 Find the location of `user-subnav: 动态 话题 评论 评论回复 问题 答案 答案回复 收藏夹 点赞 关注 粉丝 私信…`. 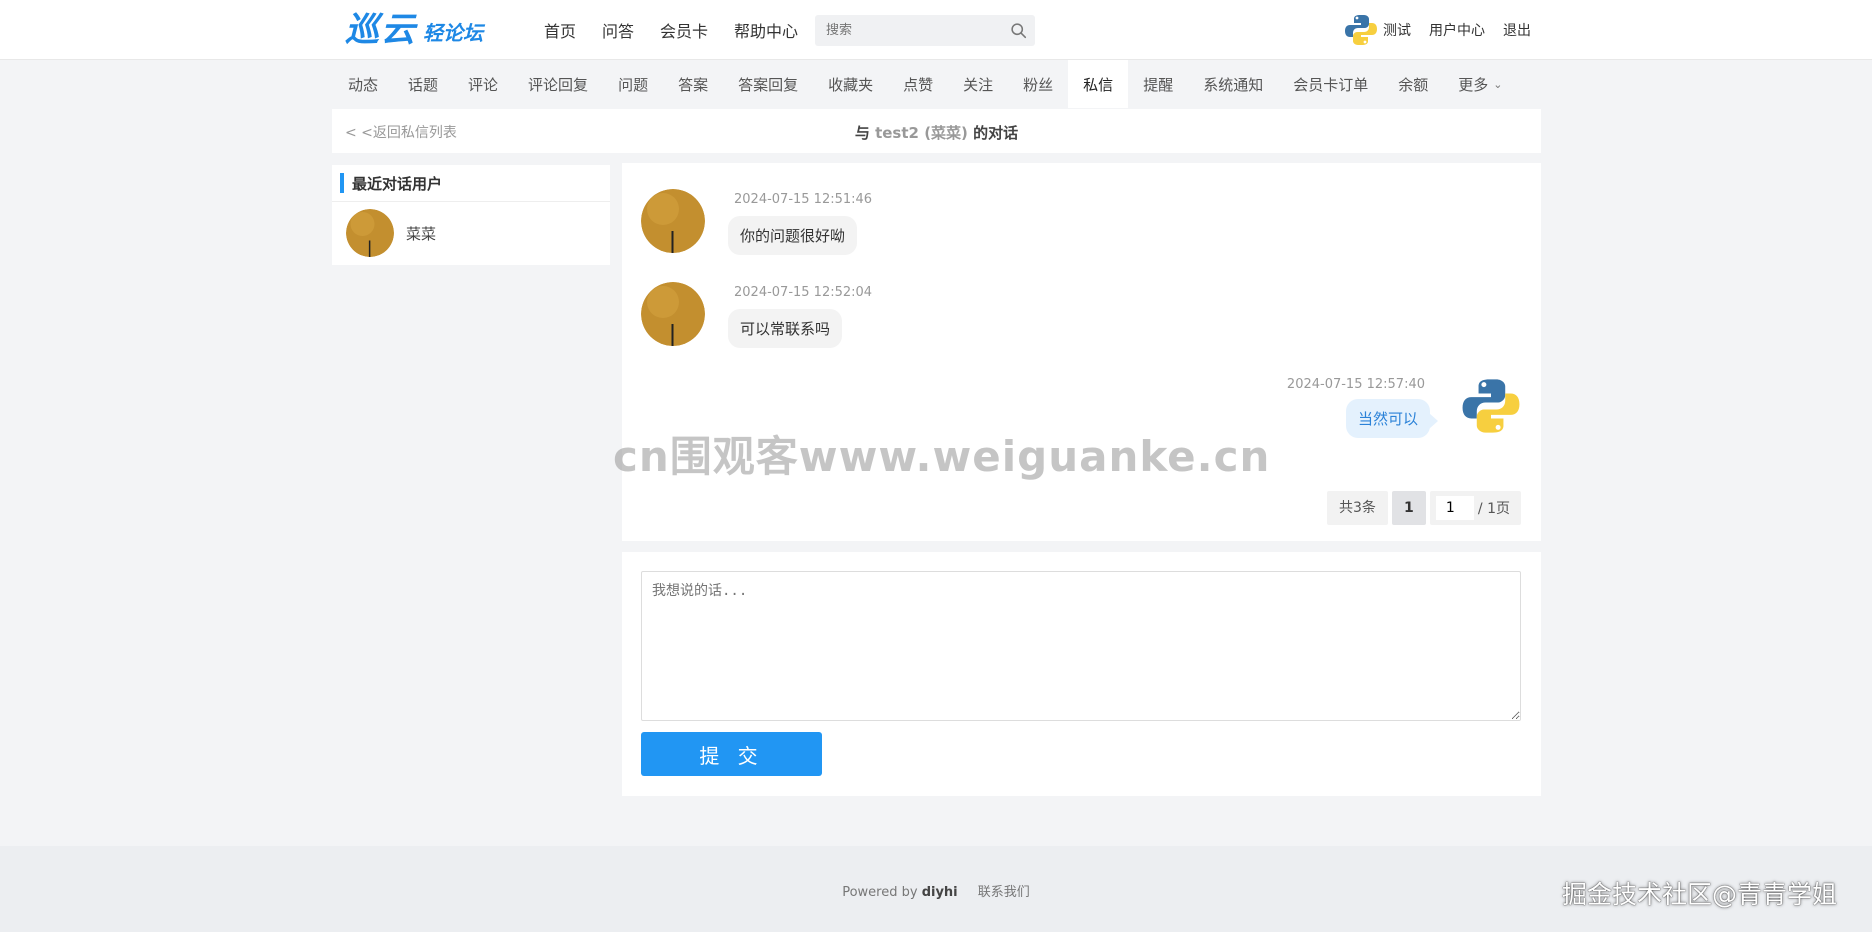

user-subnav: 动态 话题 评论 评论回复 问题 答案 答案回复 收藏夹 点赞 关注 粉丝 私信… is located at coordinates (925, 84).